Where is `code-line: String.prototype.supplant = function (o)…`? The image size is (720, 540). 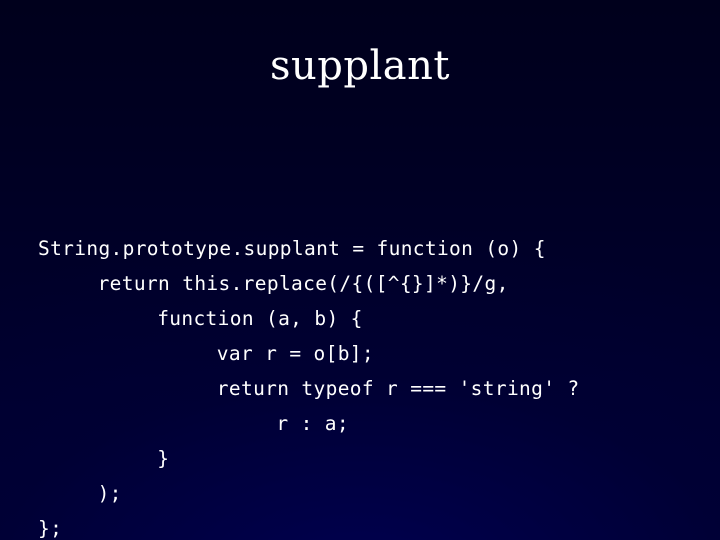
code-line: String.prototype.supplant = function (o)… is located at coordinates (292, 248).